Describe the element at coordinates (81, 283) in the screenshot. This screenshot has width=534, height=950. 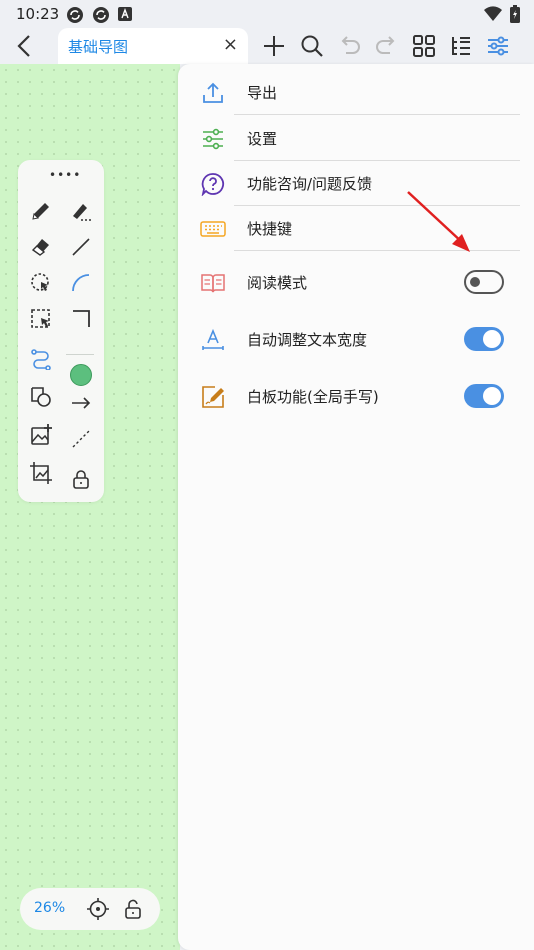
I see `arc-icon` at that location.